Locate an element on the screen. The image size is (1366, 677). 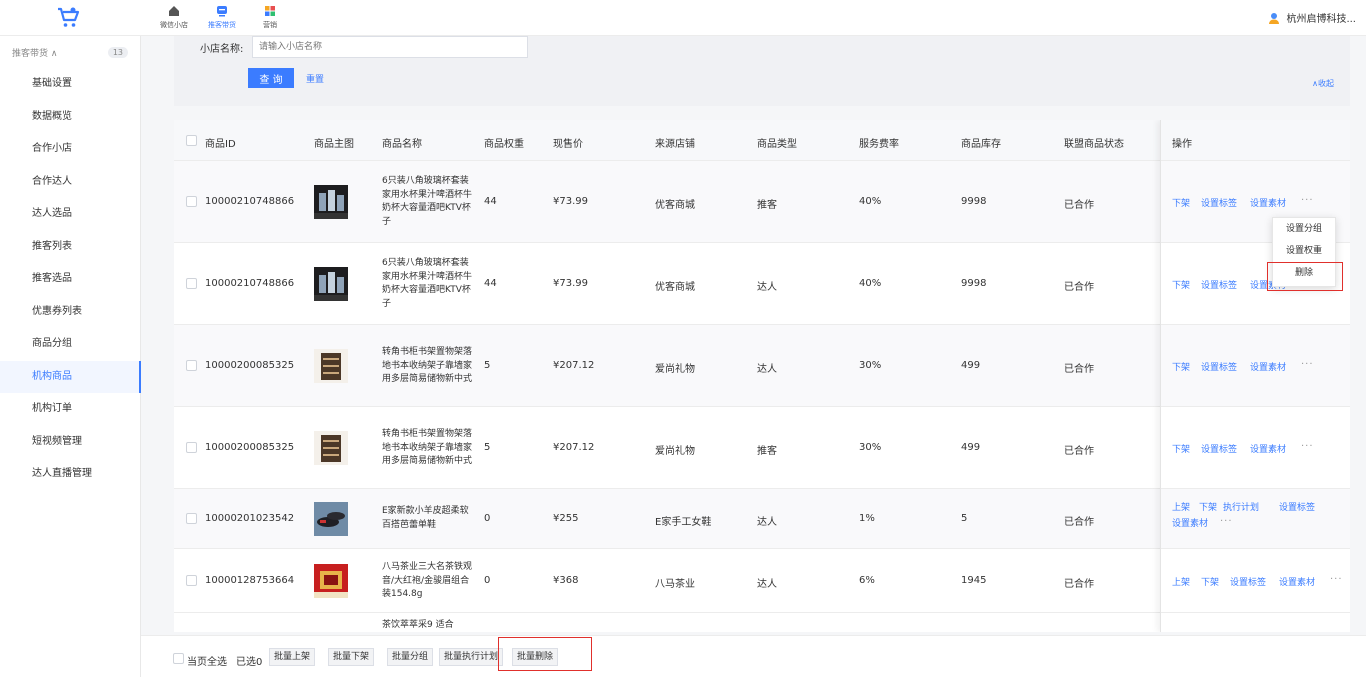
topnav-tuike: 推客带货 is located at coordinates (222, 18).